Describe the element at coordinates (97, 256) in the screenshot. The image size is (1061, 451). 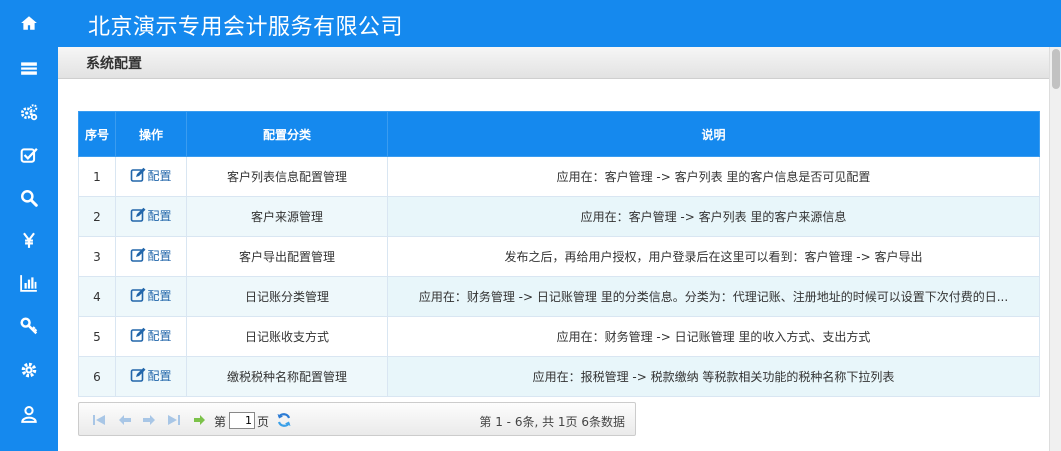
I see `row-number: 3` at that location.